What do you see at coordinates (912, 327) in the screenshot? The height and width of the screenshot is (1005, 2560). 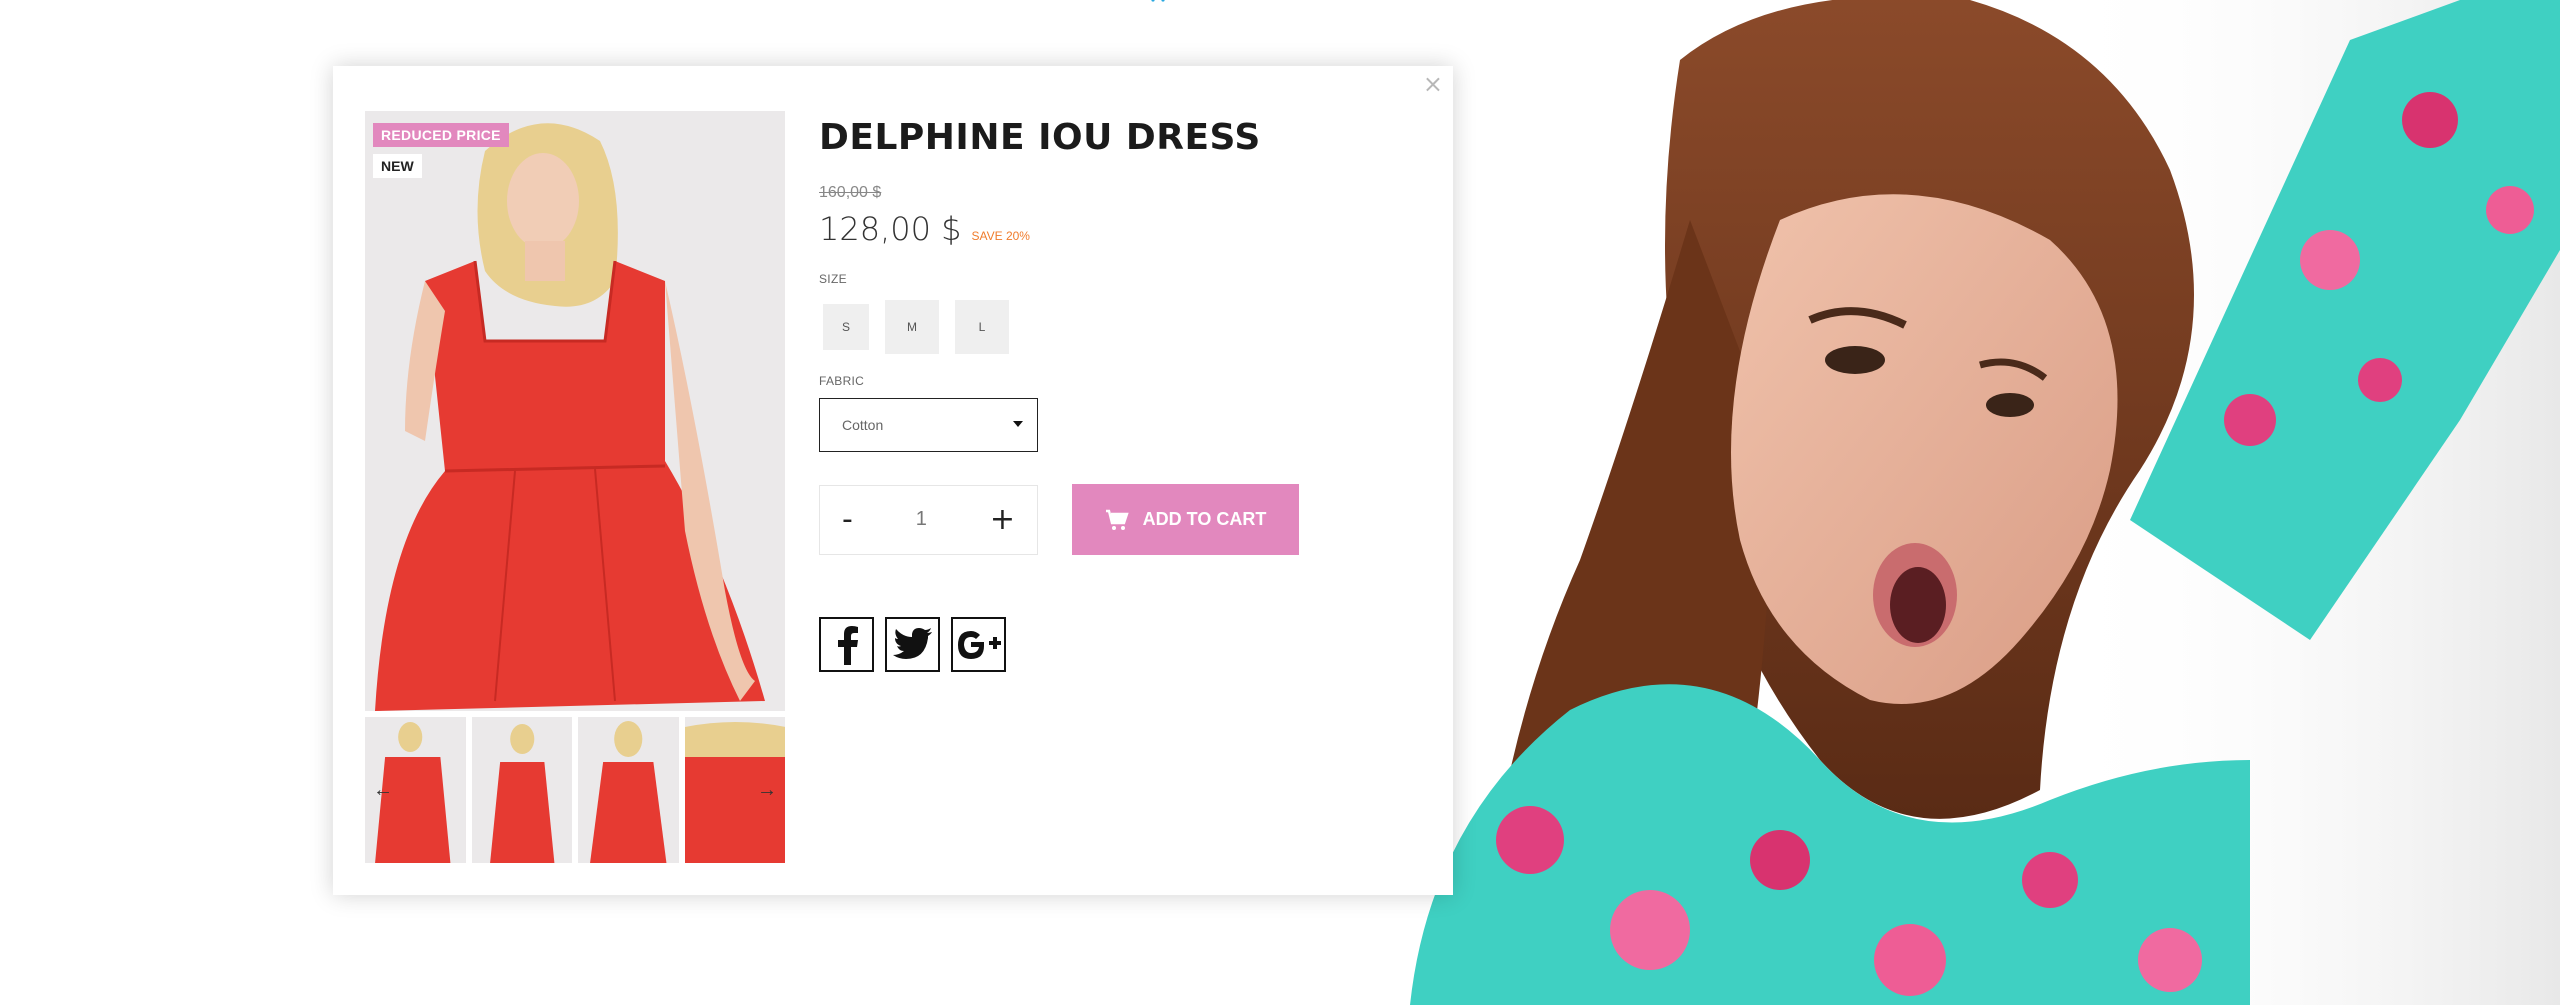 I see `size-option-m: M` at bounding box center [912, 327].